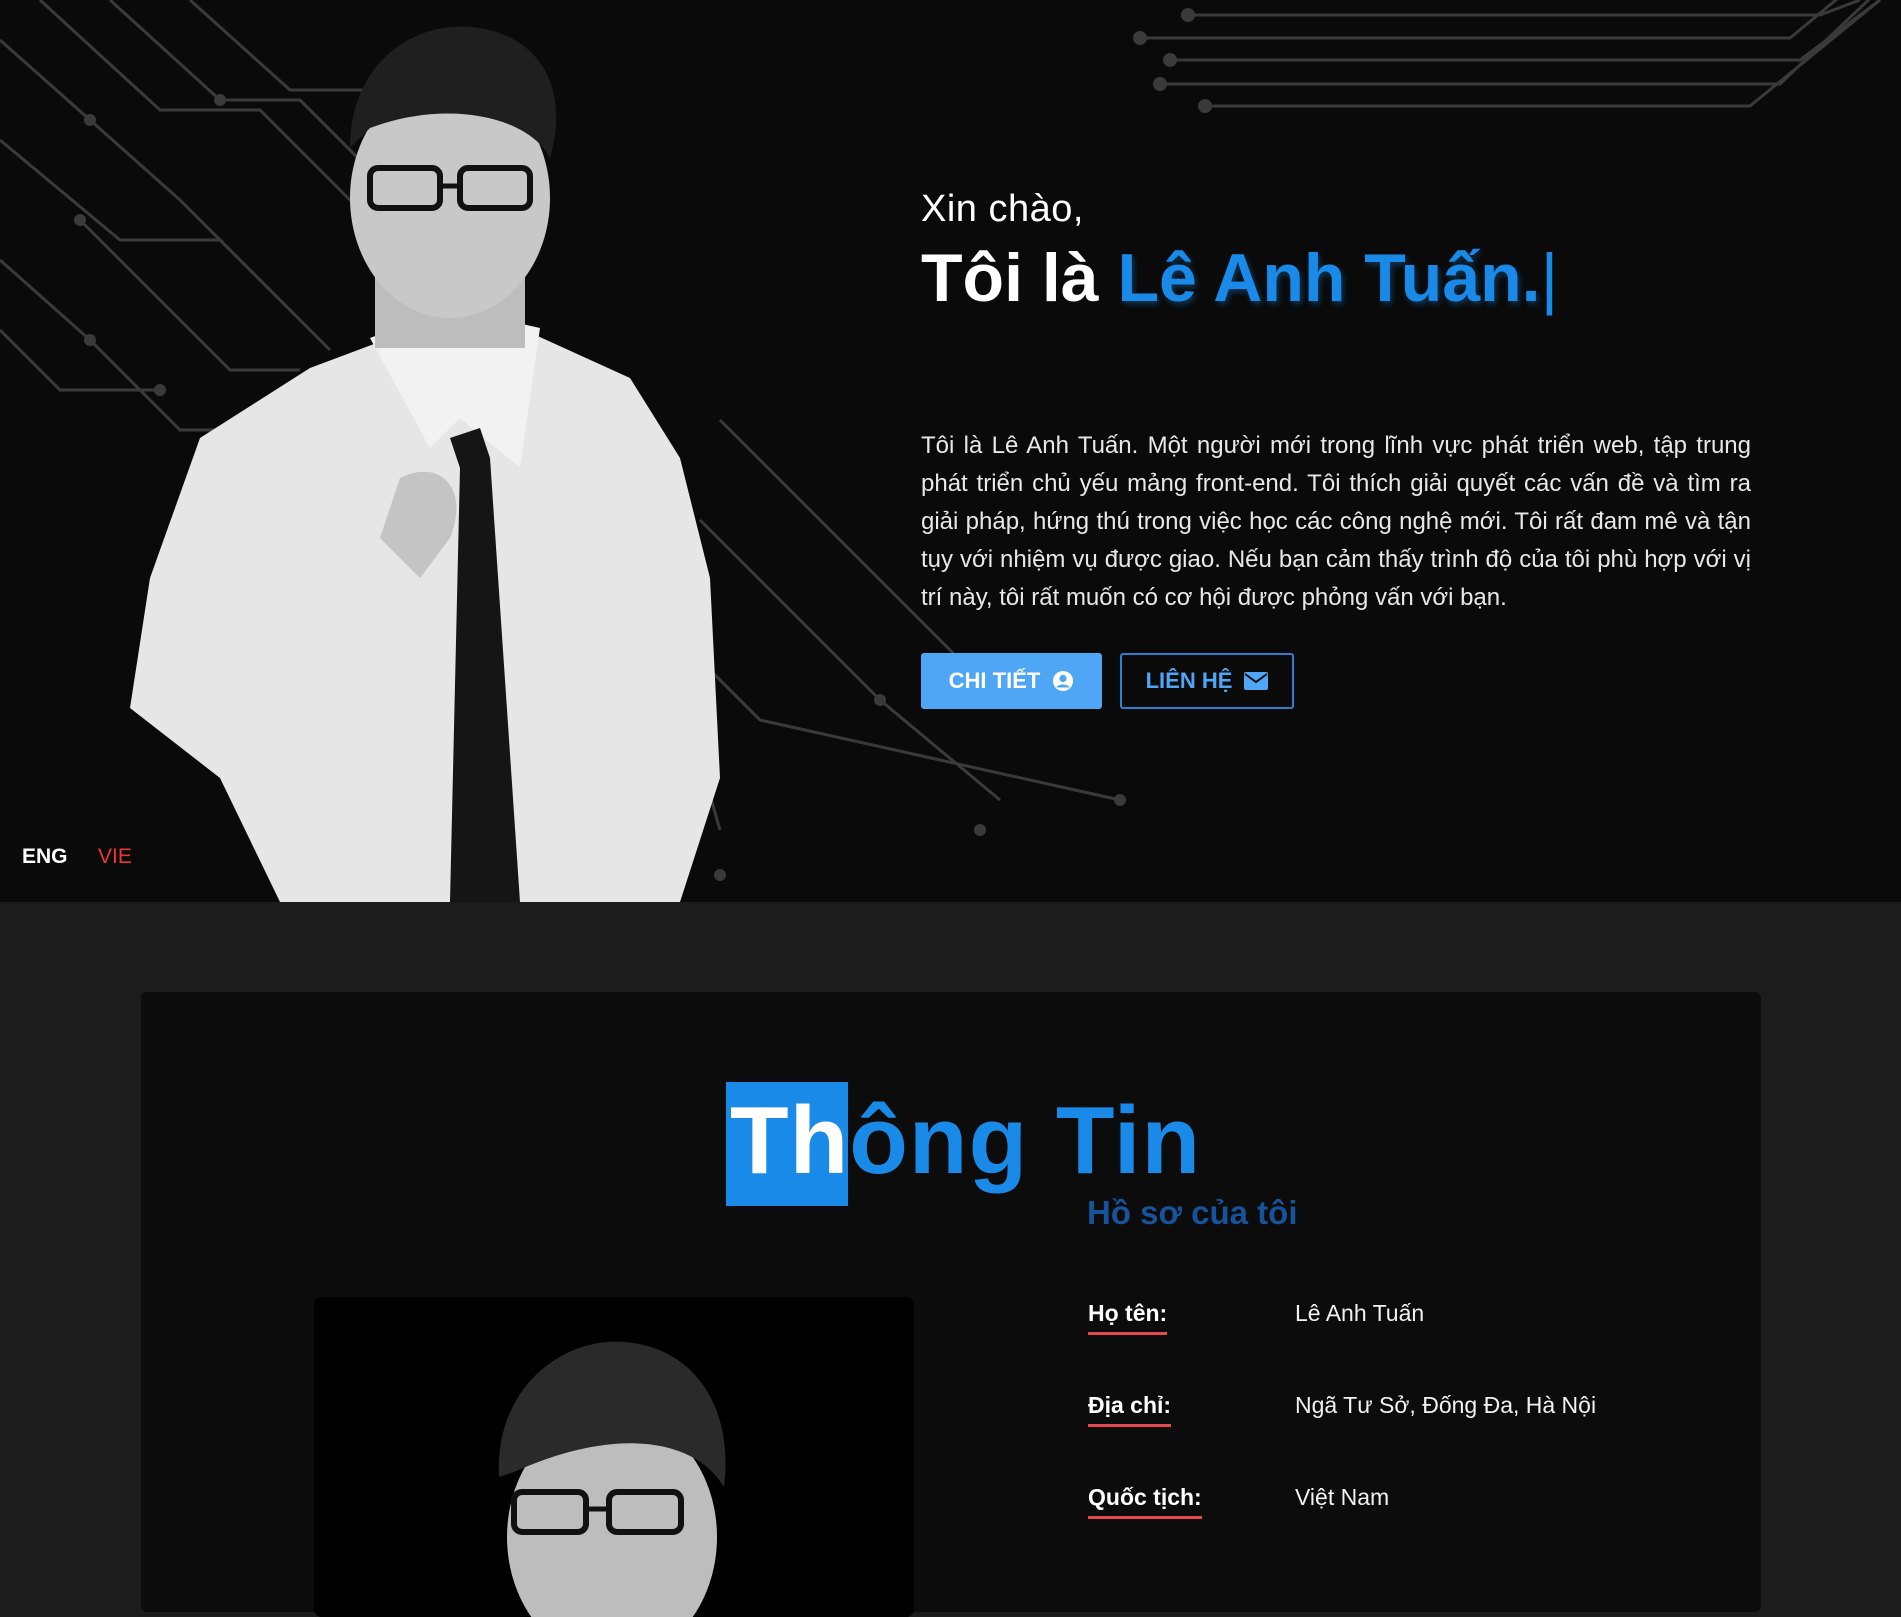  Describe the element at coordinates (1063, 681) in the screenshot. I see `user-circle-icon` at that location.